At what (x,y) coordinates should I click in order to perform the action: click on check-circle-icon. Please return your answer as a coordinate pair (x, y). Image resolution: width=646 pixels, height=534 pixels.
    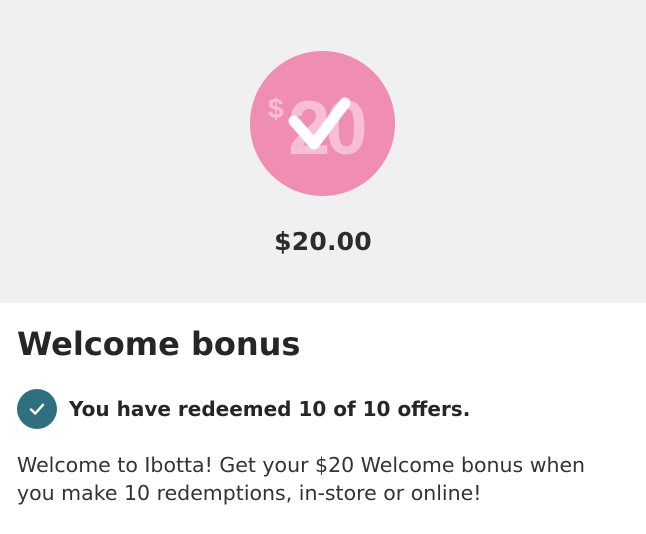
    Looking at the image, I should click on (37, 409).